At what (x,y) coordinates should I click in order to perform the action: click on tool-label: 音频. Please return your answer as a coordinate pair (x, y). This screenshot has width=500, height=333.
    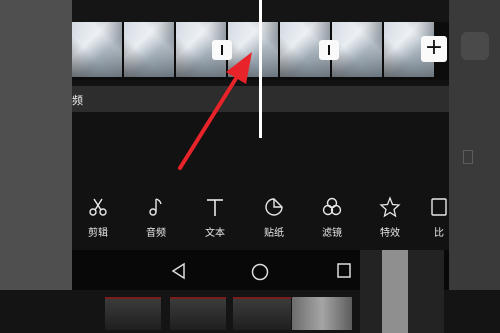
    Looking at the image, I should click on (156, 233).